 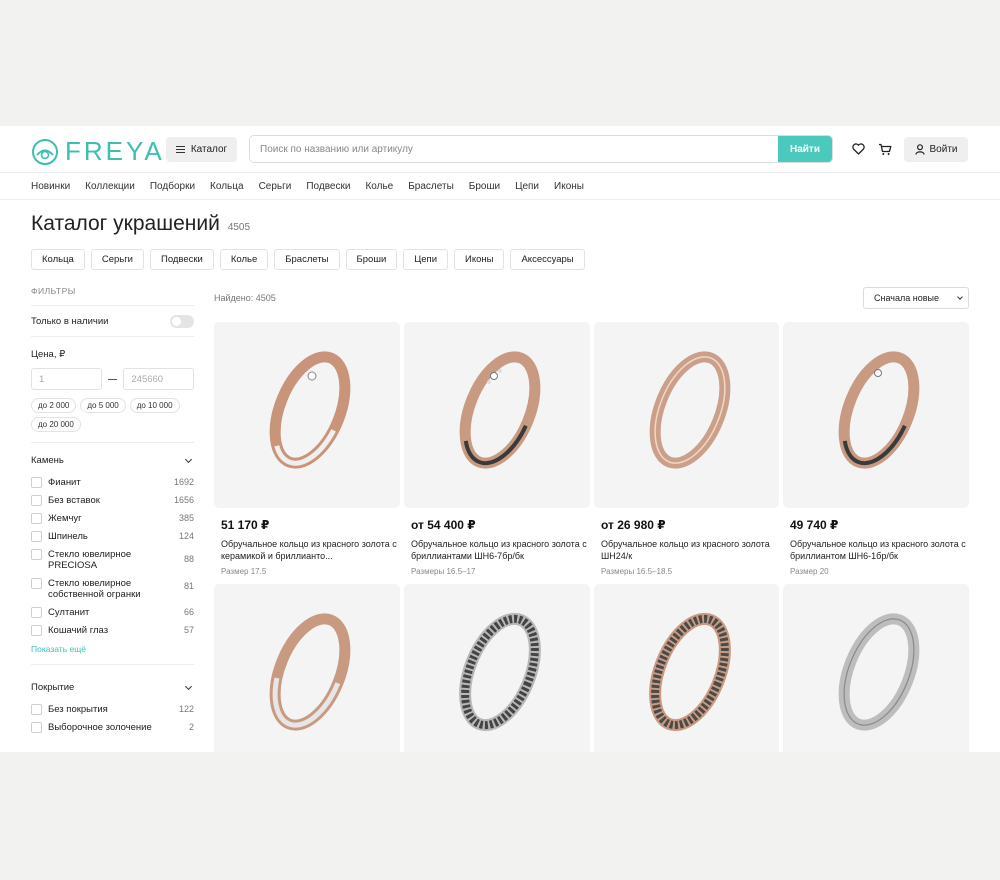 I want to click on stone-option: Султанит 66, so click(x=112, y=612).